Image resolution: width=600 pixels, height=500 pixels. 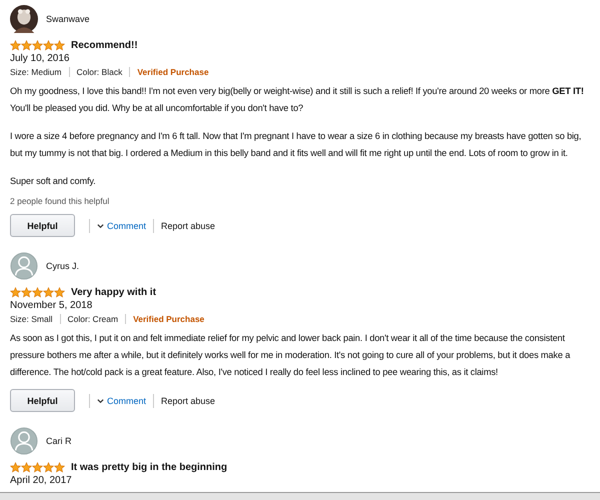 I want to click on review-text: Super soft and comfy., so click(x=53, y=181).